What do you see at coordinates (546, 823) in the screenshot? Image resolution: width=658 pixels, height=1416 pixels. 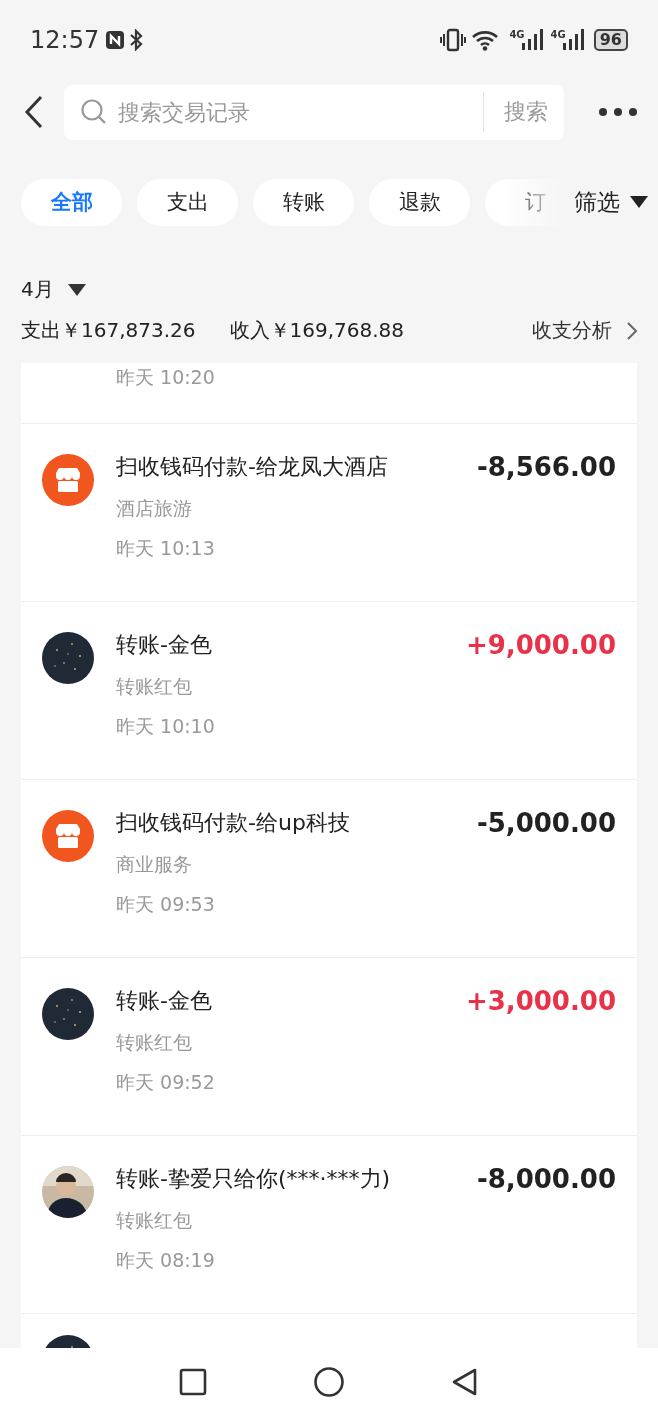 I see `transaction-amount: -5,000.00` at bounding box center [546, 823].